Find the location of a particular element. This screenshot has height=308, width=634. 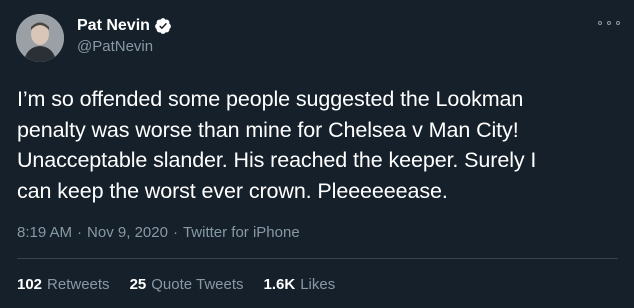

tweet-source: Twitter for iPhone is located at coordinates (241, 233).